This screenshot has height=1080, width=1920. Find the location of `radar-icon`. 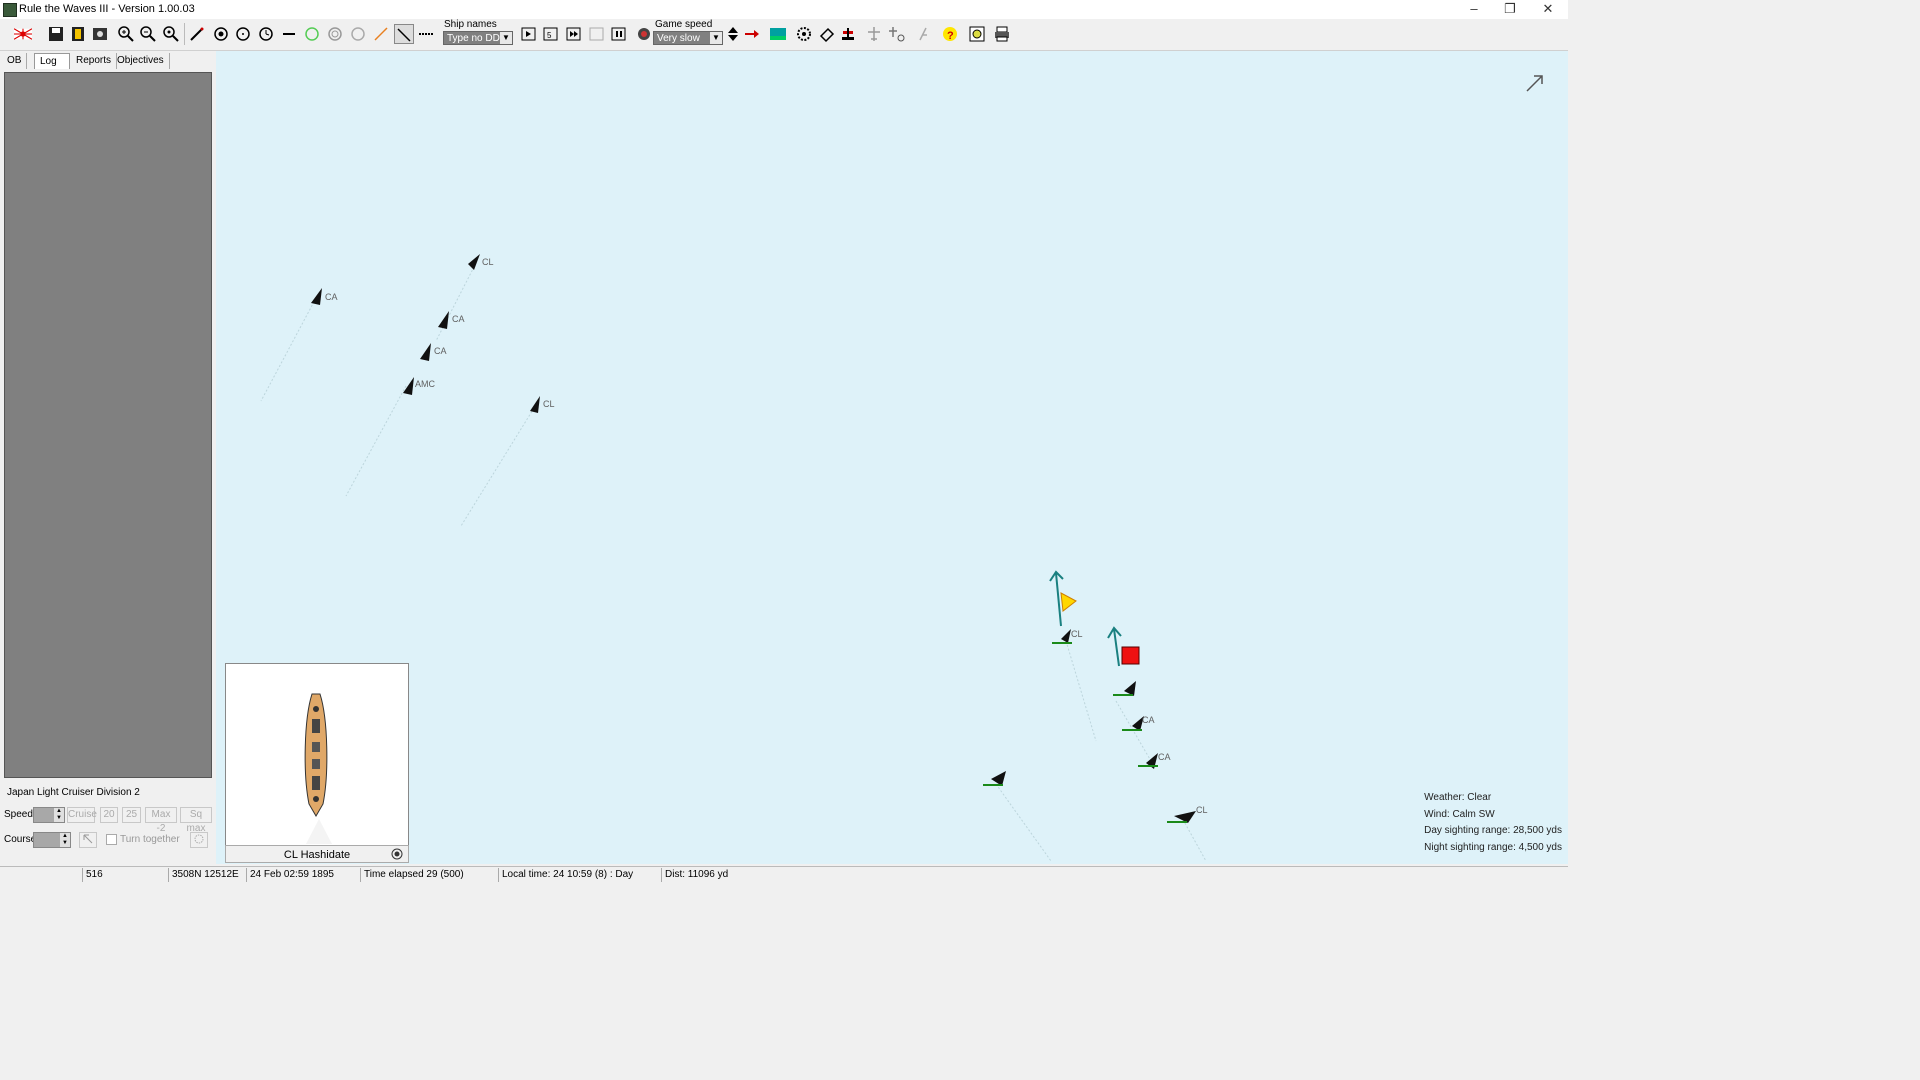

radar-icon is located at coordinates (644, 34).